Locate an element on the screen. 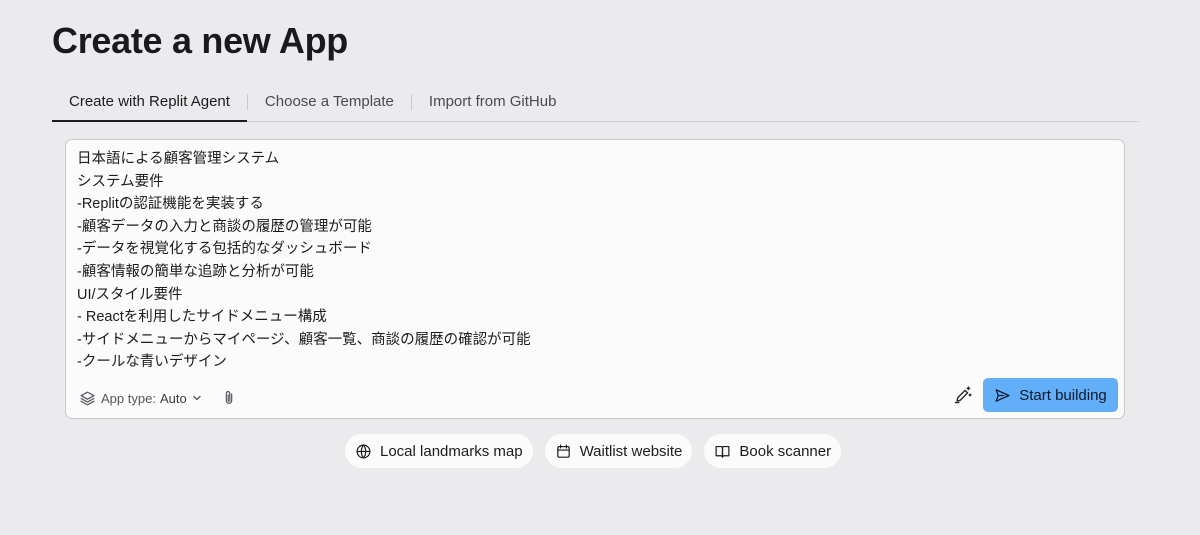  app-type-selector: App type: Auto is located at coordinates (140, 398).